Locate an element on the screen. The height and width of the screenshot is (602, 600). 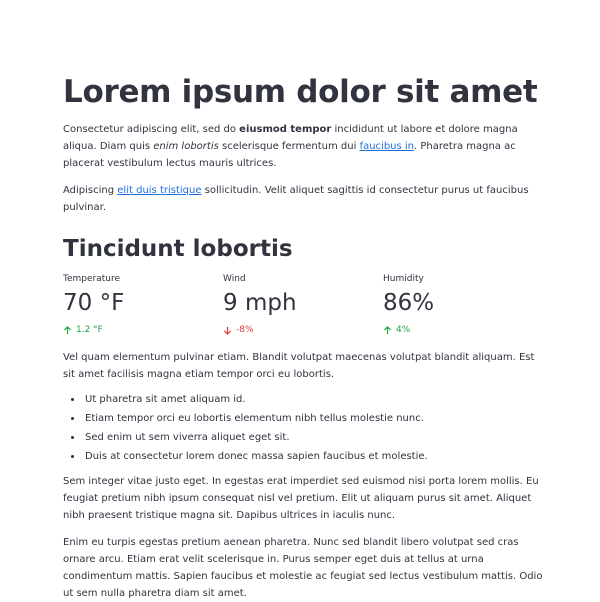
metric-delta-value: -8% is located at coordinates (245, 330).